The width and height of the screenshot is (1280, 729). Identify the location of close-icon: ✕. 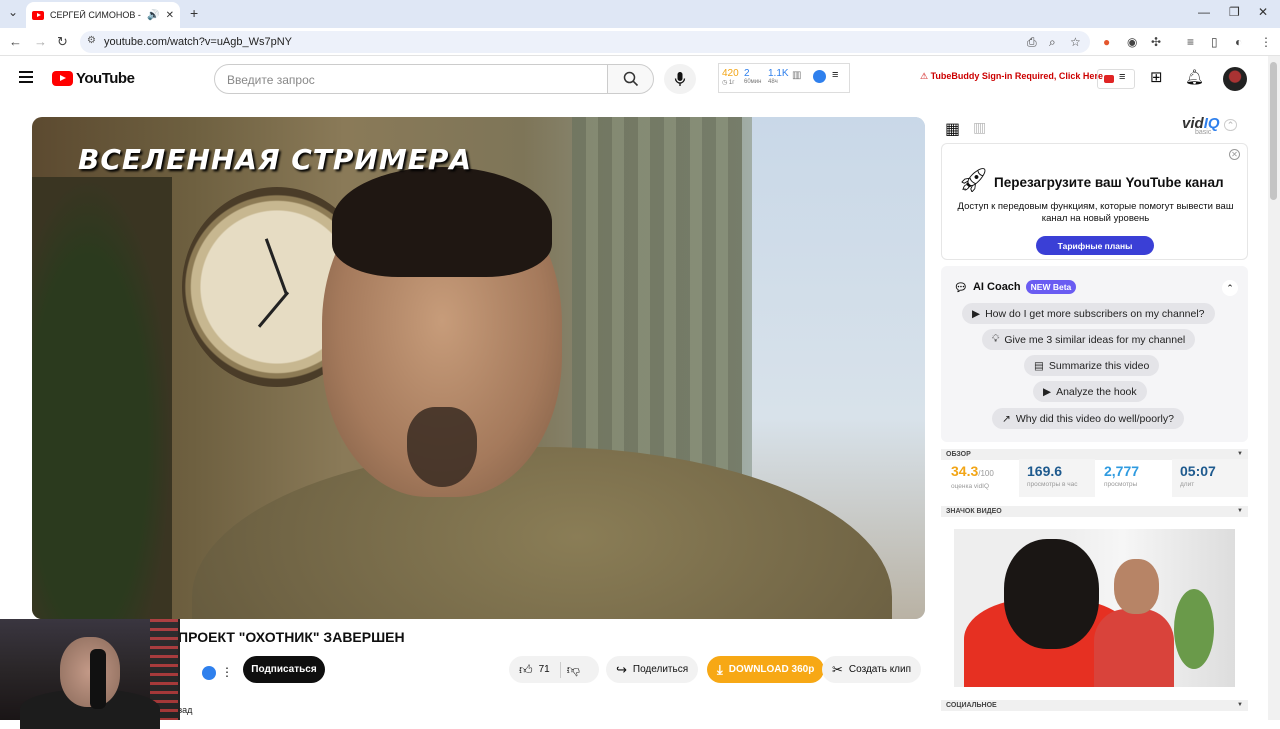
(1234, 154).